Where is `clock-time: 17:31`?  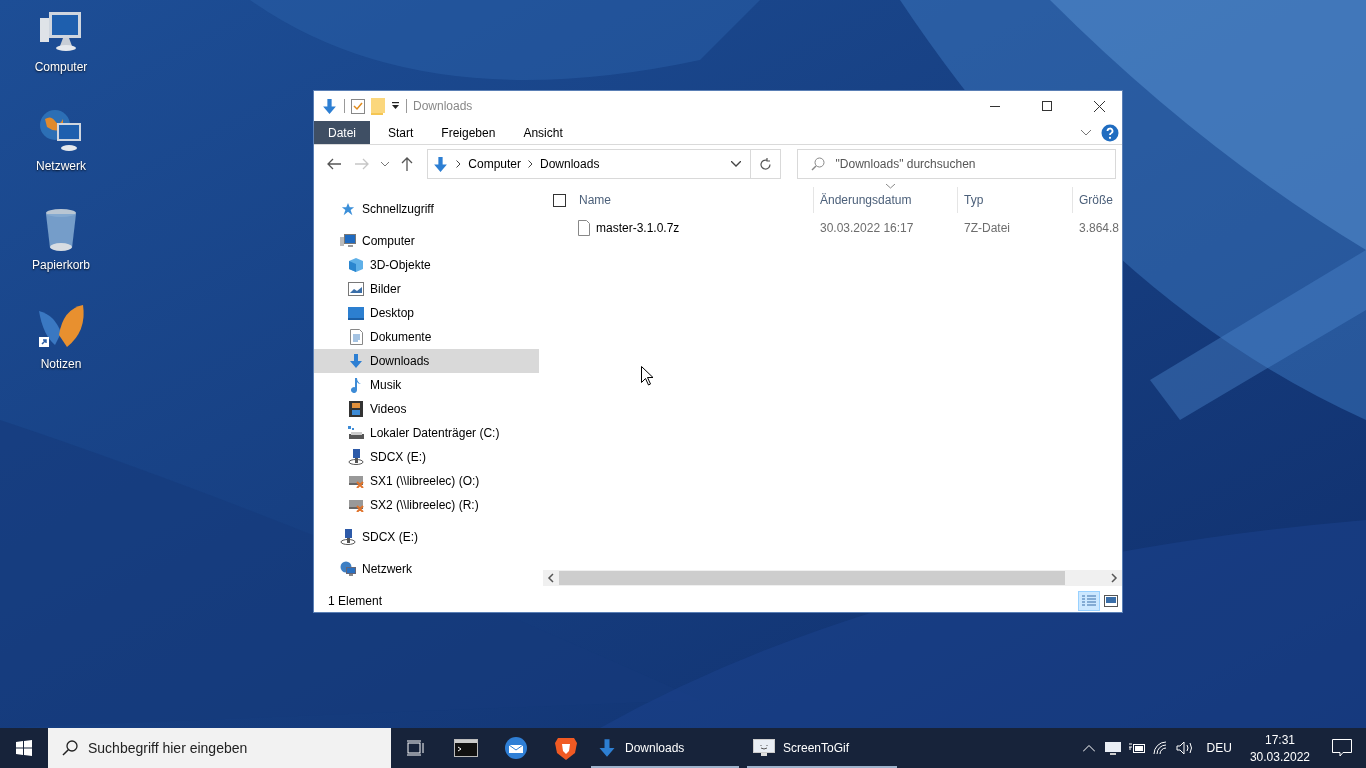
clock-time: 17:31 is located at coordinates (1279, 739).